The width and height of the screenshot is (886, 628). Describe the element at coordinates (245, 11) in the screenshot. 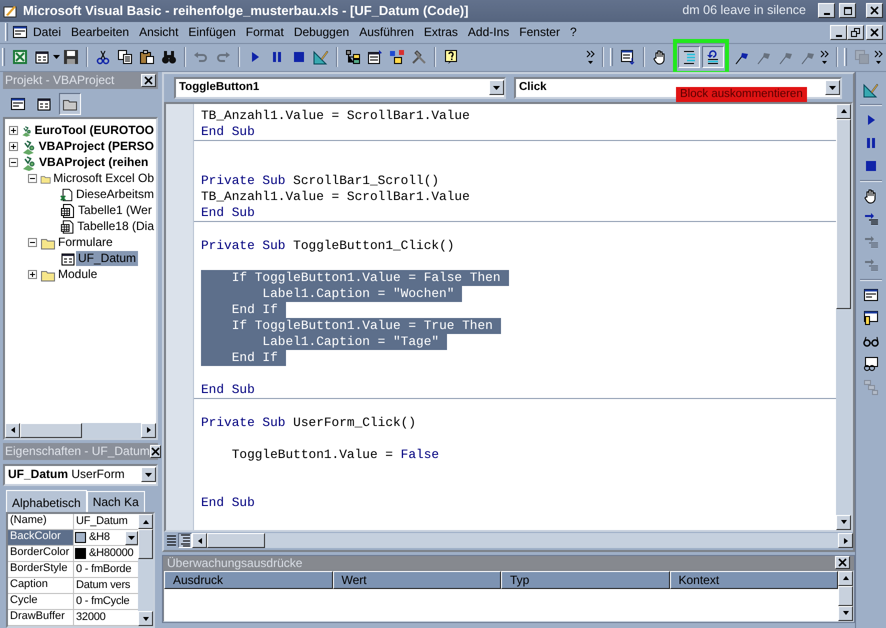

I see `window-title: Microsoft Visual Basic - reihenfolge_musterbau.xls - [UF_Datum (Code)]` at that location.